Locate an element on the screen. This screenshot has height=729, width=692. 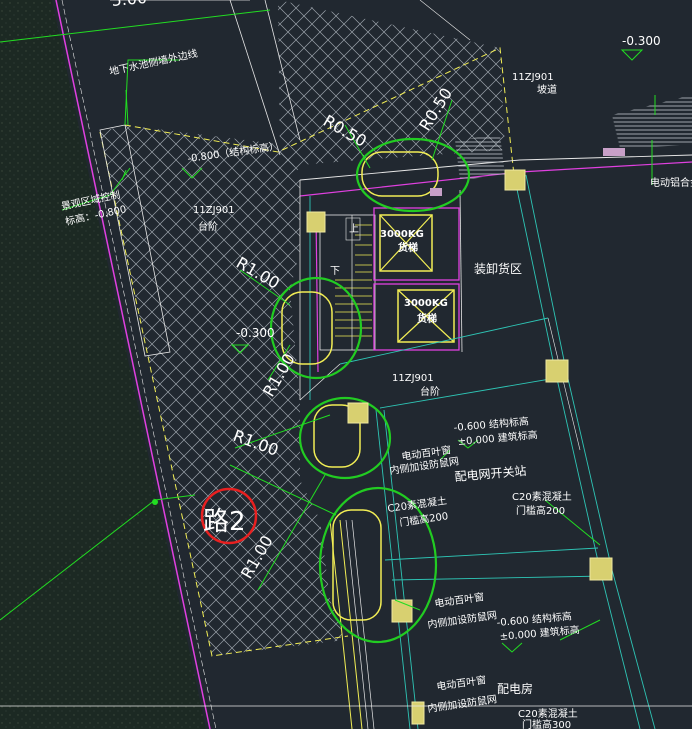
shutter-b-label-2: 内侧加设防鼠网 is located at coordinates (462, 619).